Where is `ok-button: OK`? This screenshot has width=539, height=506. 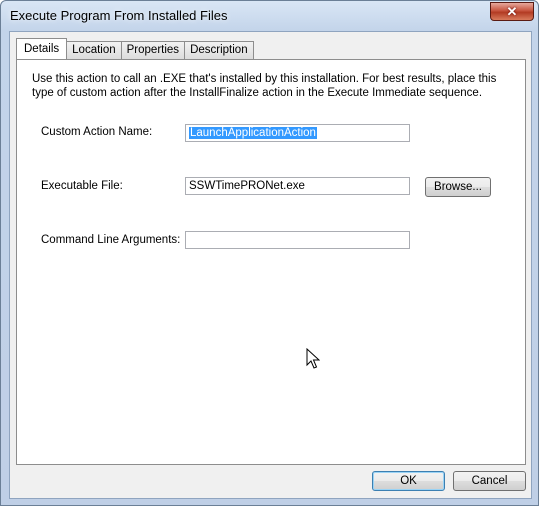
ok-button: OK is located at coordinates (408, 481).